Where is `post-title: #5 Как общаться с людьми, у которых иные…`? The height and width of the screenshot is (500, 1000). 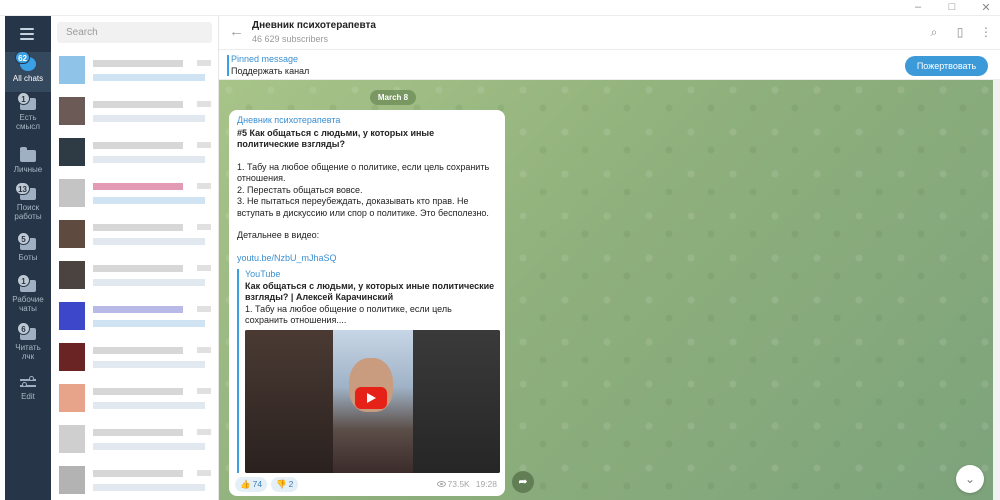
post-title: #5 Как общаться с людьми, у которых иные… is located at coordinates (336, 138).